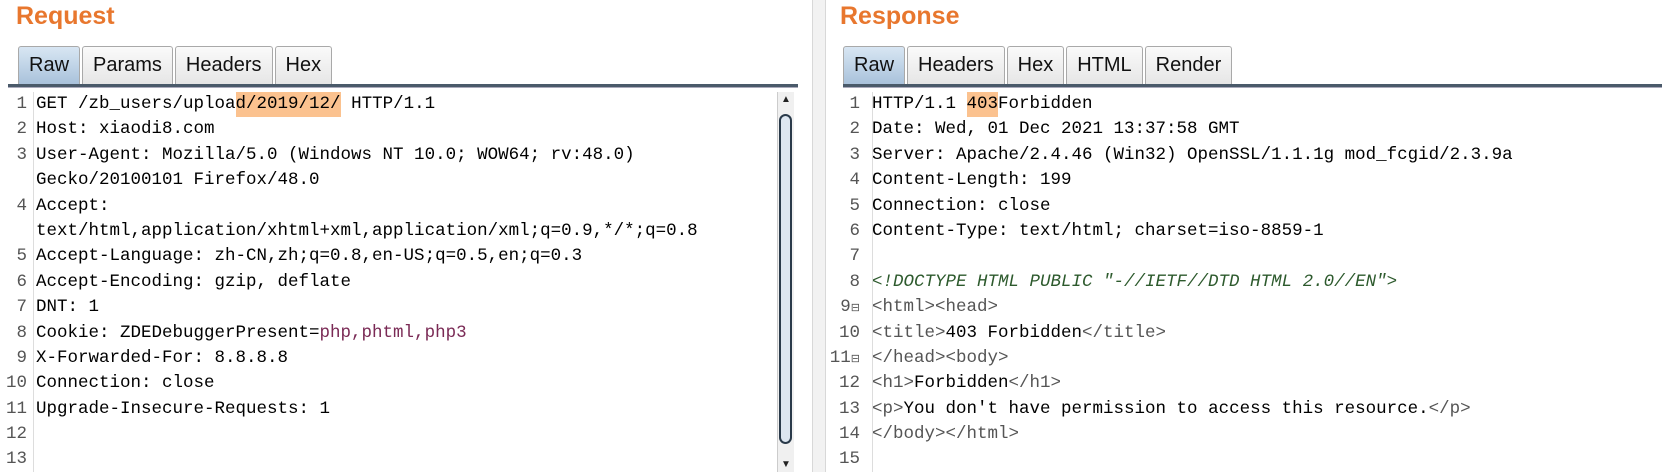 This screenshot has width=1662, height=473. What do you see at coordinates (935, 307) in the screenshot?
I see `code-text: <html><head>` at bounding box center [935, 307].